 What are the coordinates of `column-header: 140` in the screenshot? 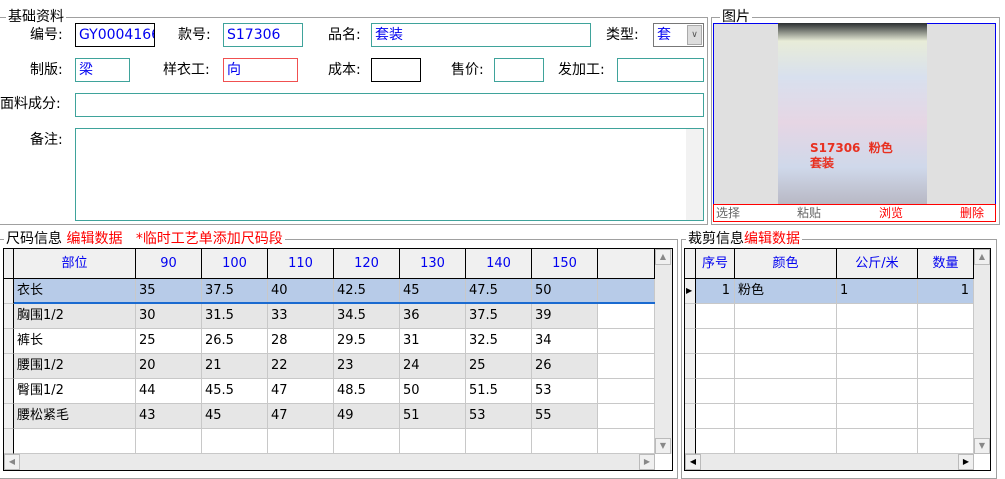 It's located at (499, 264).